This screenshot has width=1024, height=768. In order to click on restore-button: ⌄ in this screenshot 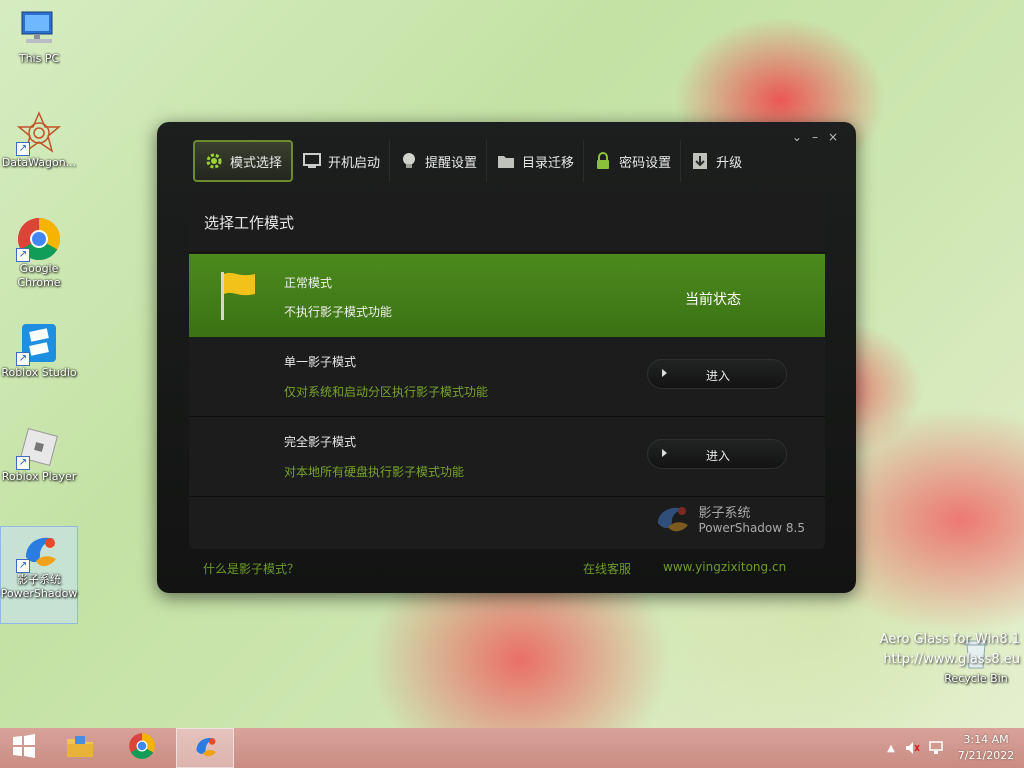, I will do `click(797, 137)`.